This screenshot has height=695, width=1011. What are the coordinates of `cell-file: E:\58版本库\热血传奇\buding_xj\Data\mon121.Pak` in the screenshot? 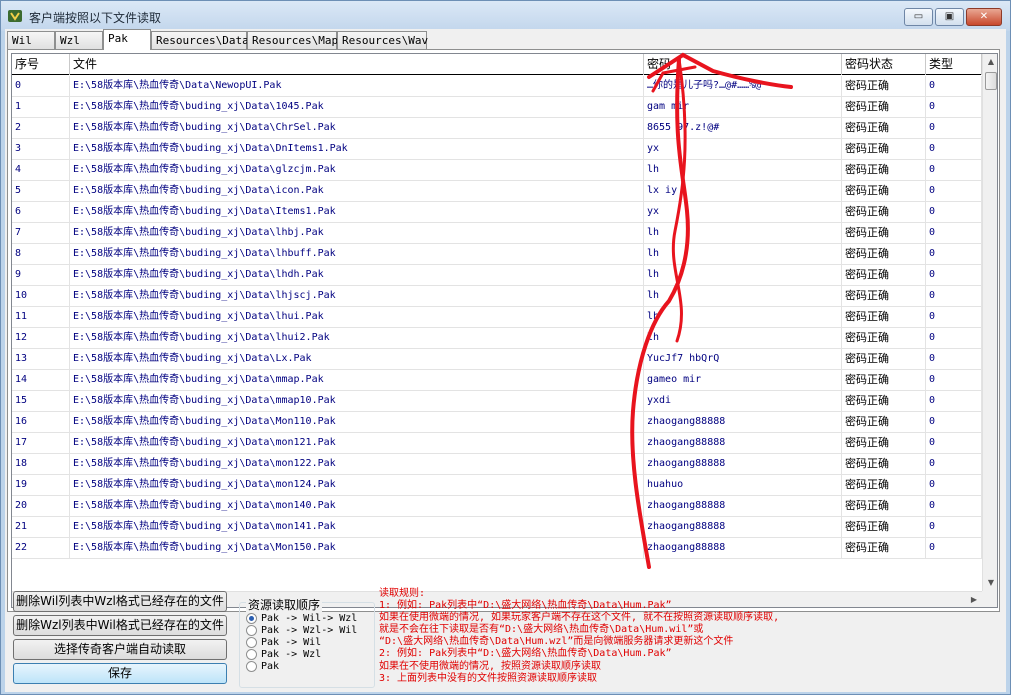 It's located at (357, 443).